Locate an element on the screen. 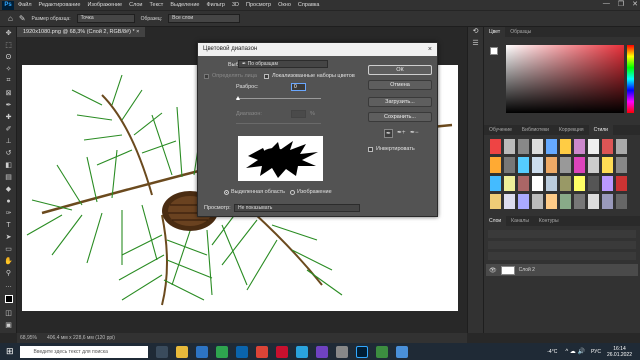 Image resolution: width=640 pixels, height=360 pixels. chrome-icon is located at coordinates (261, 351).